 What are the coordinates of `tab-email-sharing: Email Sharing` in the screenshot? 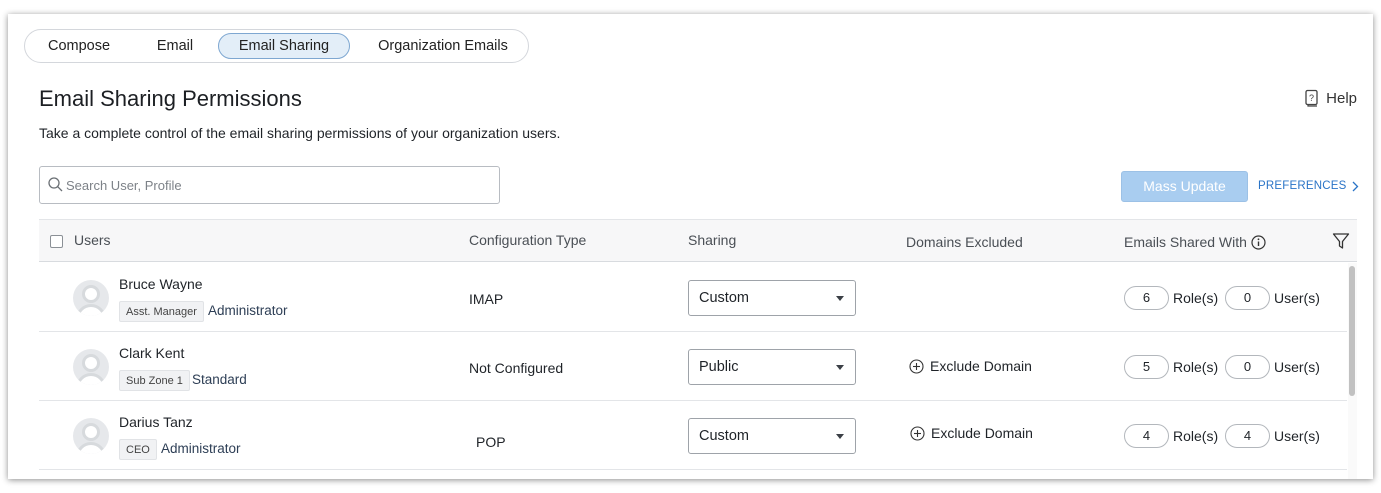 It's located at (284, 46).